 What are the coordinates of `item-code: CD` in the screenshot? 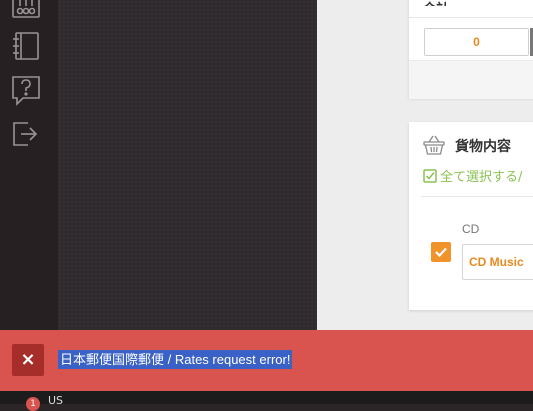 It's located at (471, 229).